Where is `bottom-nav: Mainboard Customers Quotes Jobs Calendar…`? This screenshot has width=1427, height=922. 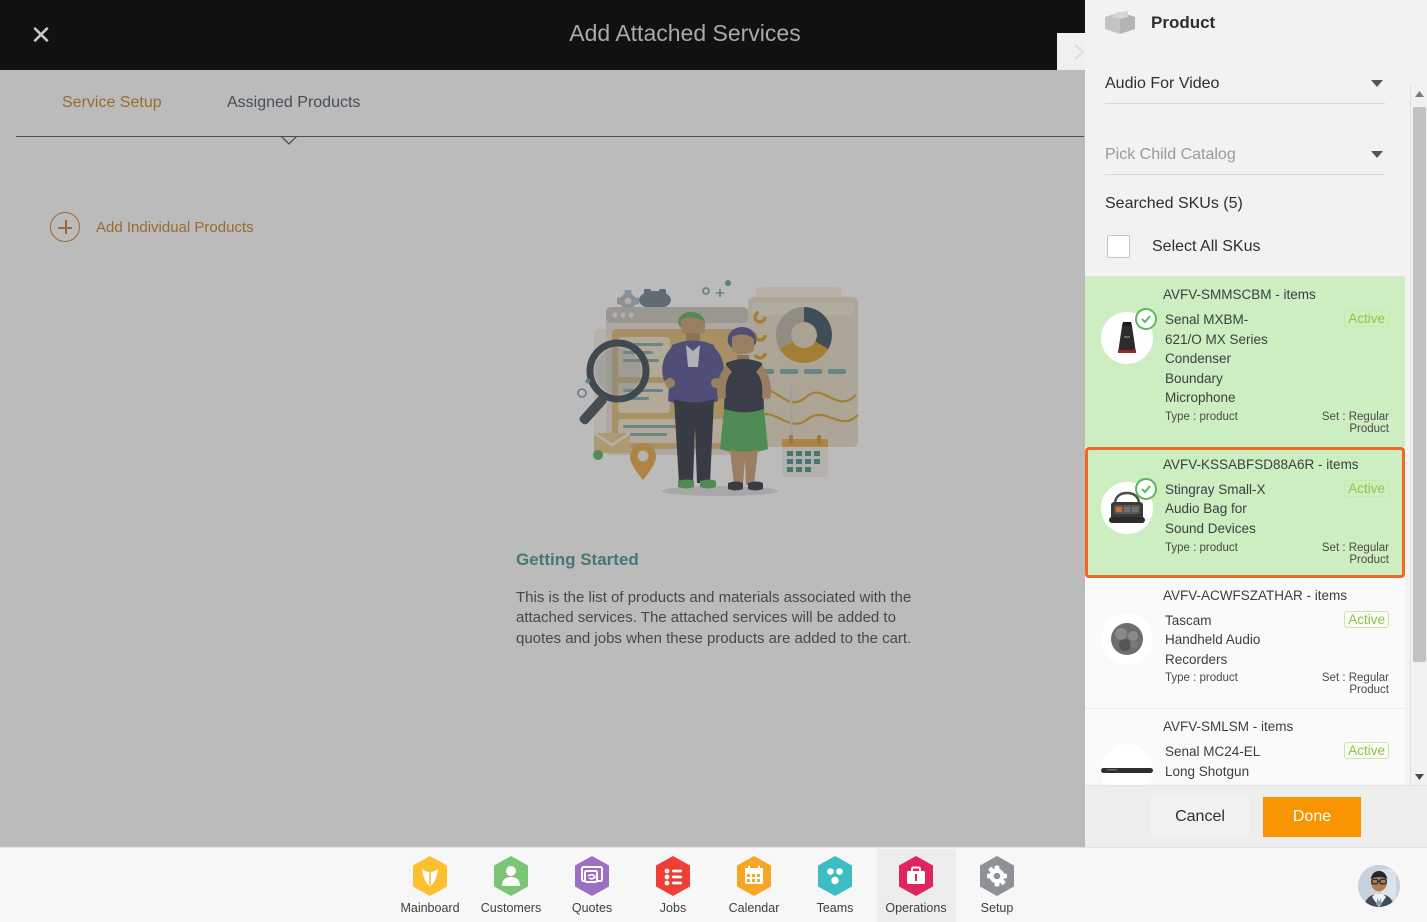
bottom-nav: Mainboard Customers Quotes Jobs Calendar… is located at coordinates (713, 884).